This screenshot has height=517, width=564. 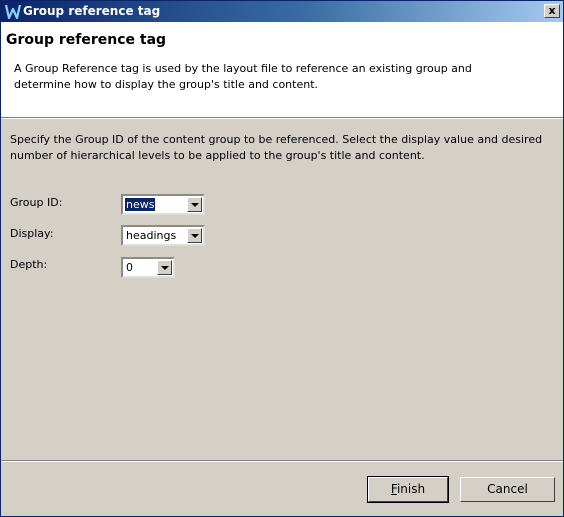 I want to click on group-id-dropdown-button, so click(x=194, y=204).